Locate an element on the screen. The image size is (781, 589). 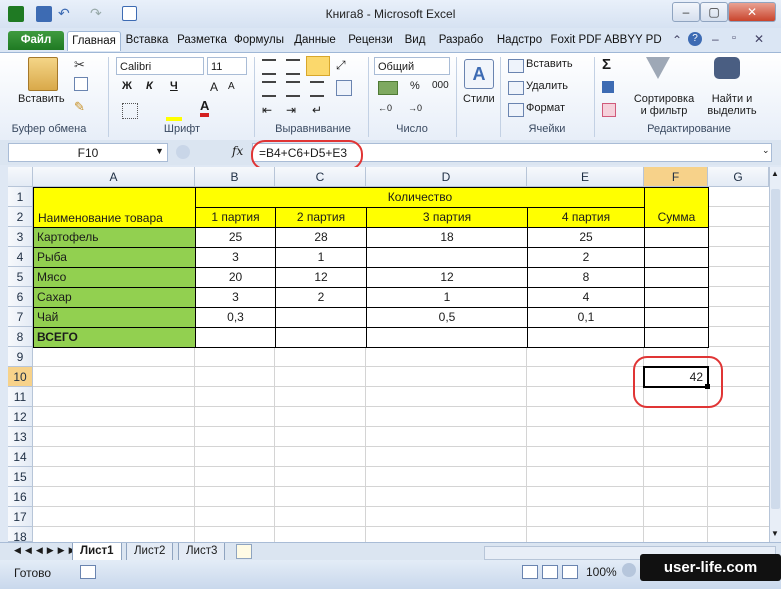
sheet-tab-1: Лист1 is located at coordinates (97, 552).